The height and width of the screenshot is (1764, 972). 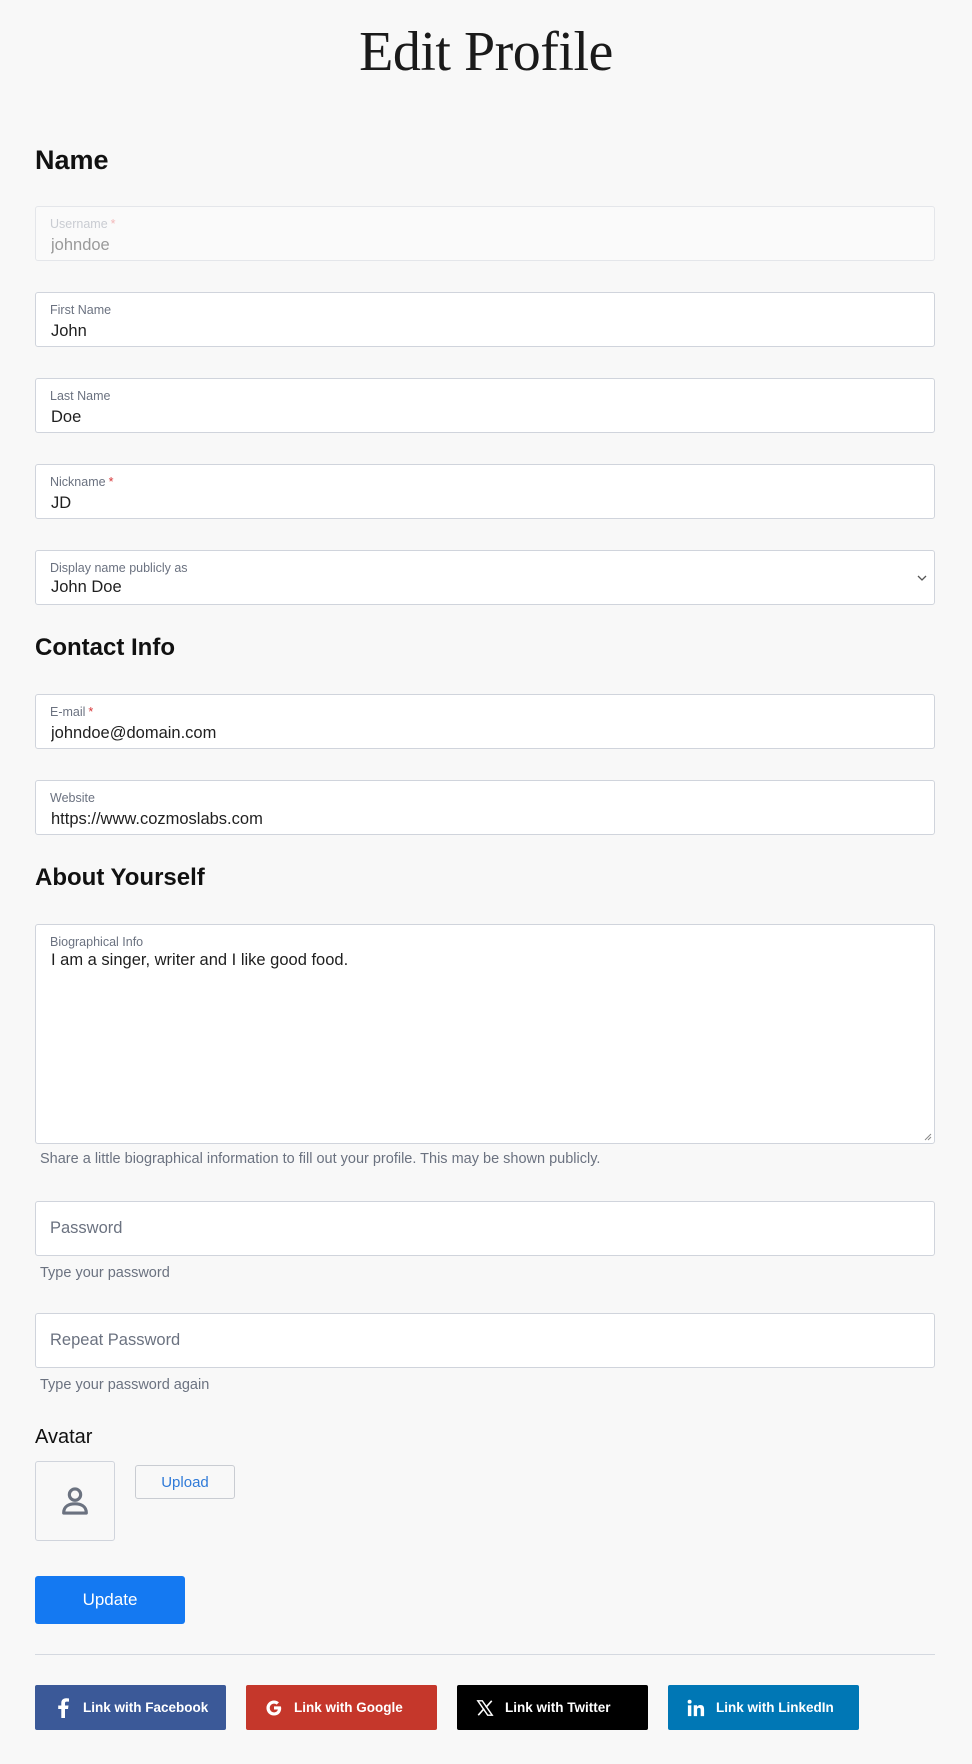 What do you see at coordinates (922, 578) in the screenshot?
I see `chevron-down-icon` at bounding box center [922, 578].